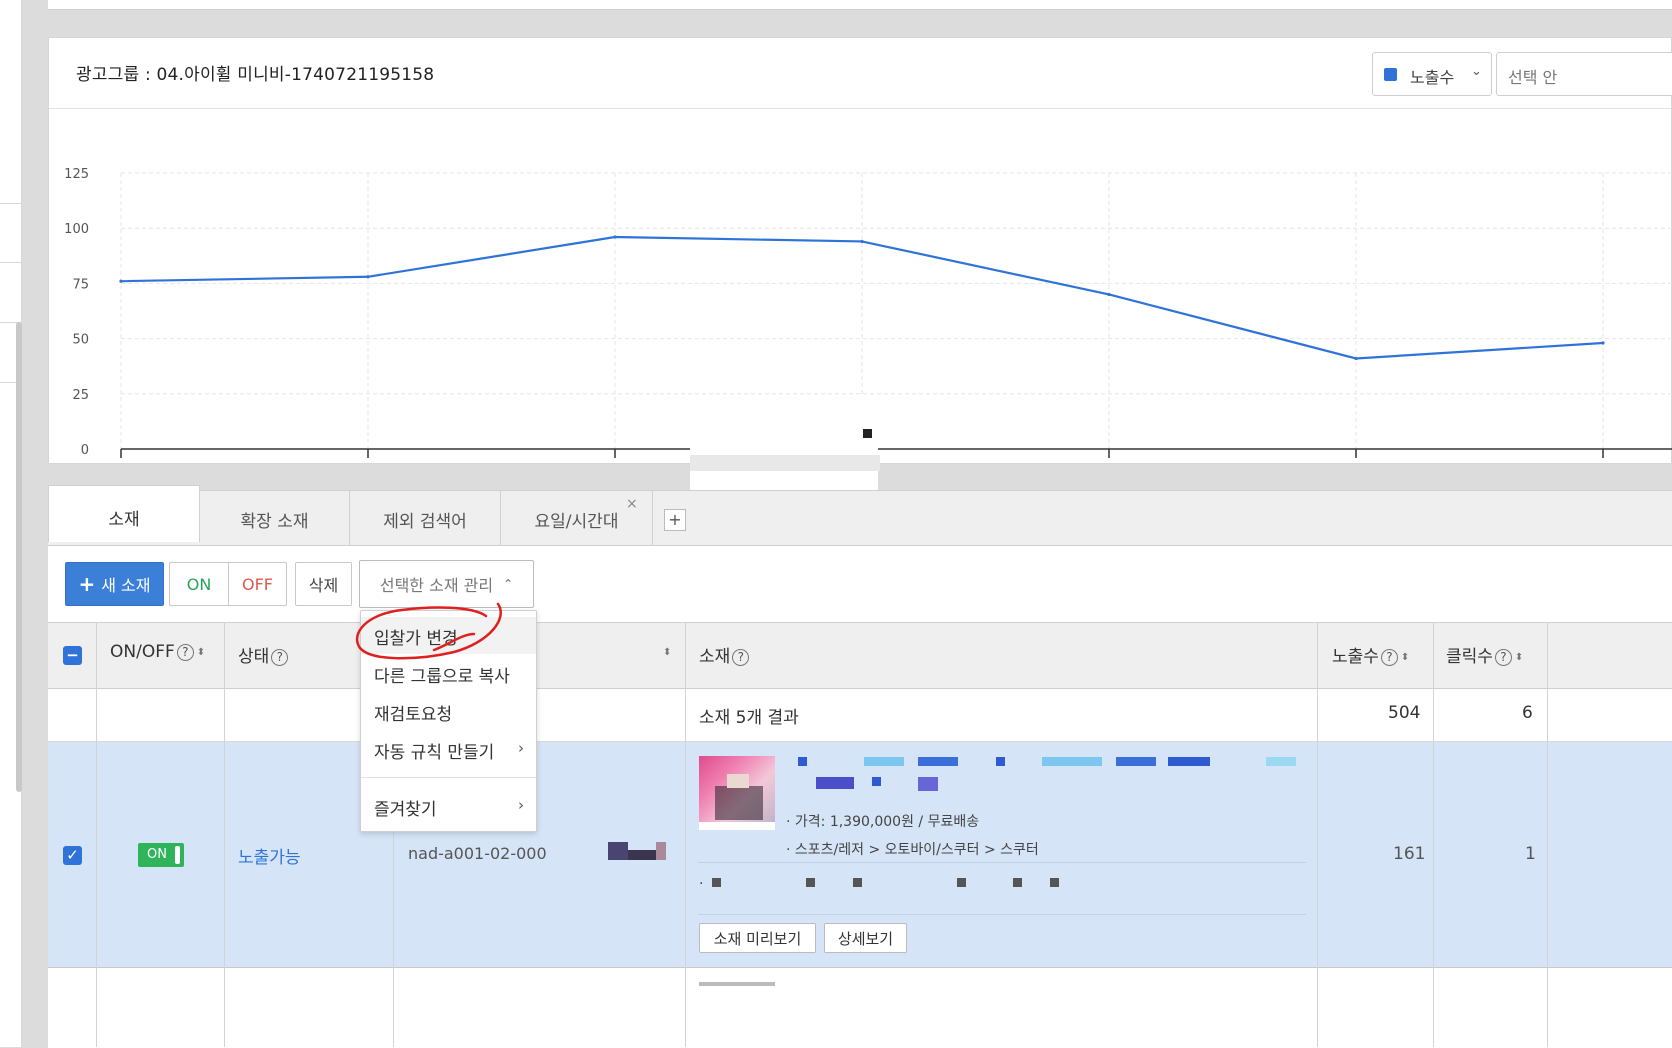  I want to click on chevron-down-icon: ⌄, so click(1476, 71).